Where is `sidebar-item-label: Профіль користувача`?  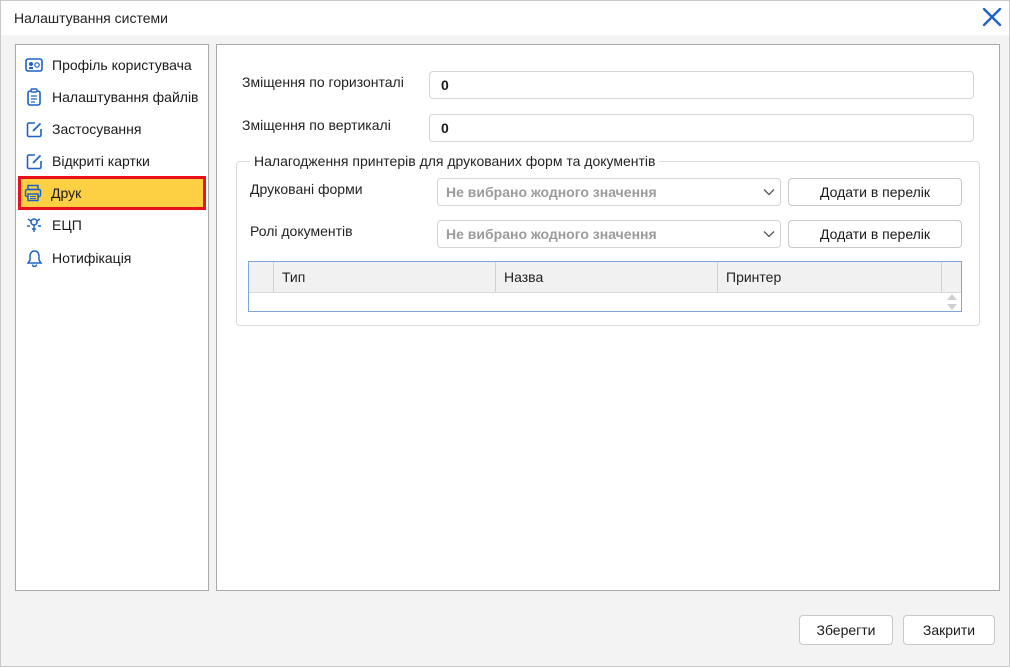
sidebar-item-label: Профіль користувача is located at coordinates (122, 65).